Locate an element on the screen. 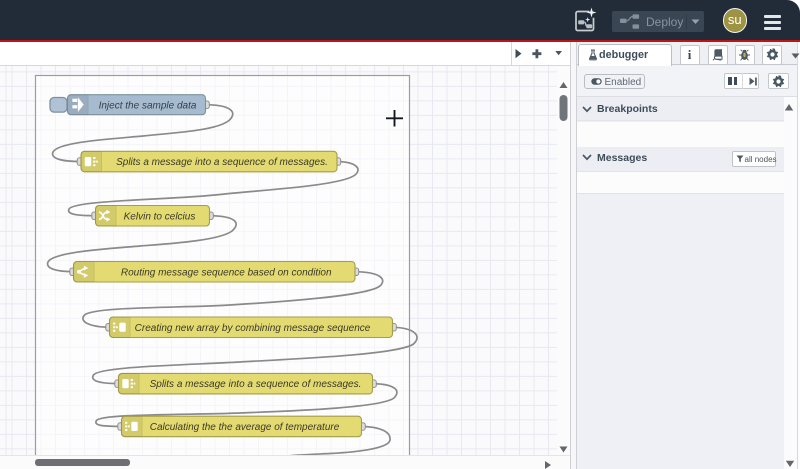  svg-text: Kelvin to celcius is located at coordinates (160, 216).